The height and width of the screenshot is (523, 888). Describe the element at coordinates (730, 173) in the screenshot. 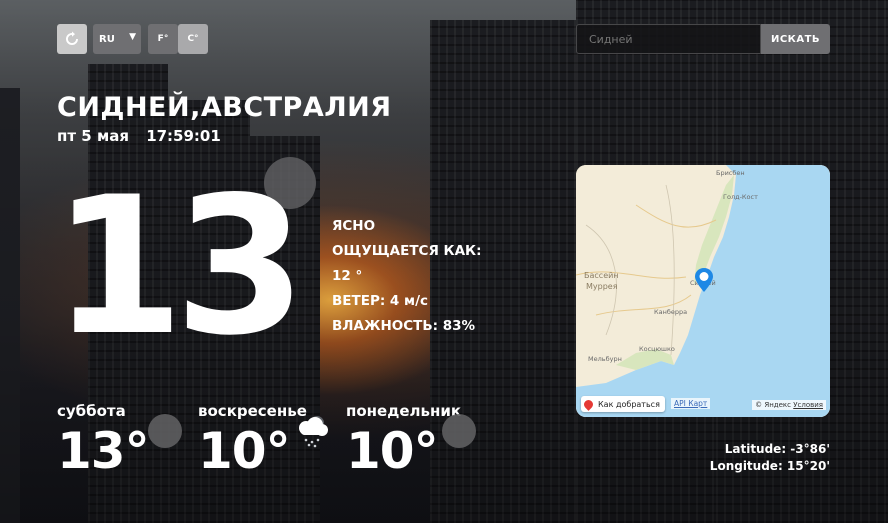

I see `map-label-brisbane: Брисбен` at that location.